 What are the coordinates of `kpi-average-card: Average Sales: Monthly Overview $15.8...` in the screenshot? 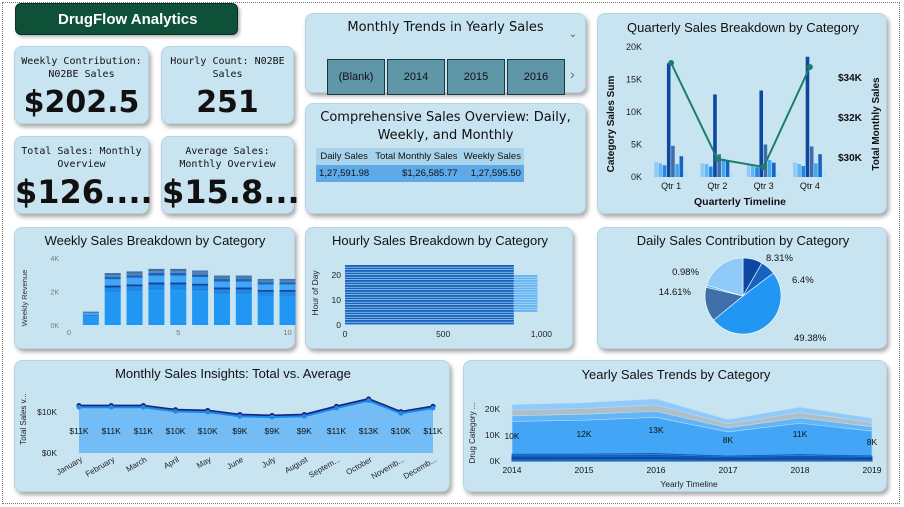 It's located at (230, 175).